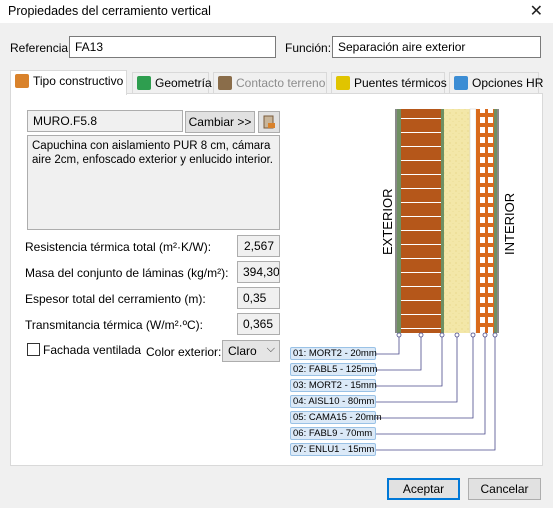 Image resolution: width=553 pixels, height=508 pixels. What do you see at coordinates (308, 48) in the screenshot?
I see `funcion-label: Función:` at bounding box center [308, 48].